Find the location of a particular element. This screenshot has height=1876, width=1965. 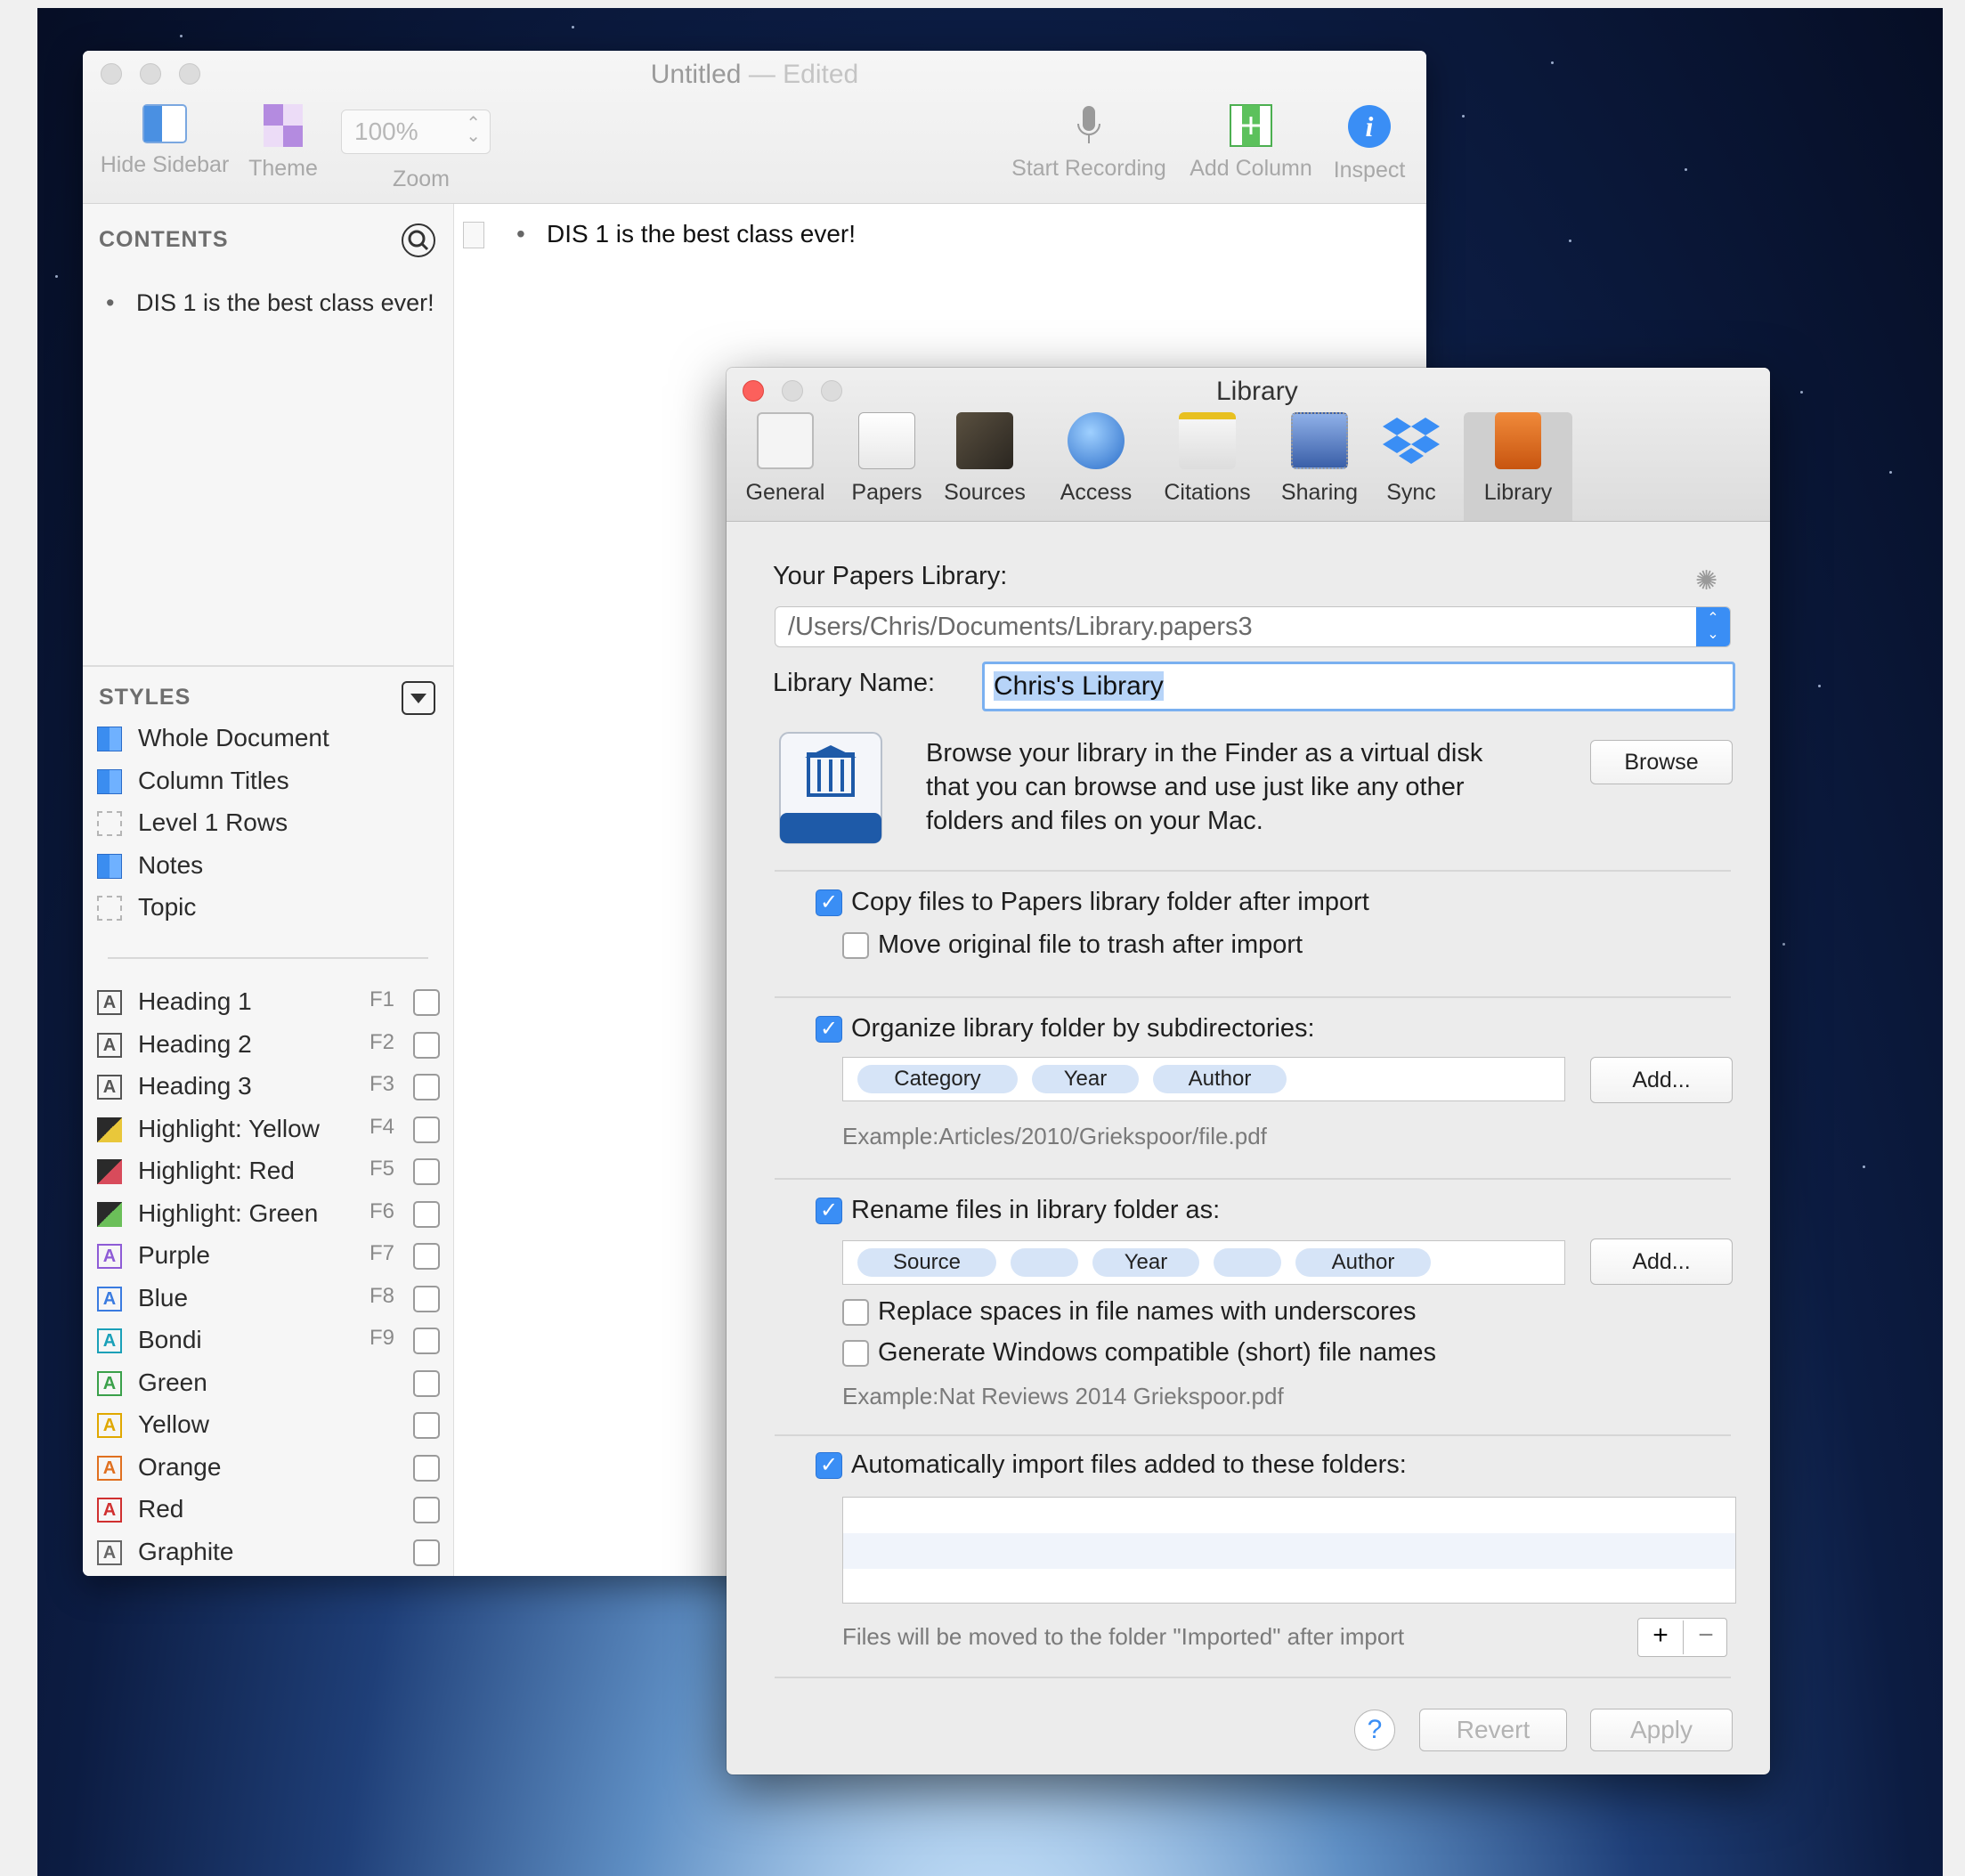

tab-label: Citations is located at coordinates (1207, 492).